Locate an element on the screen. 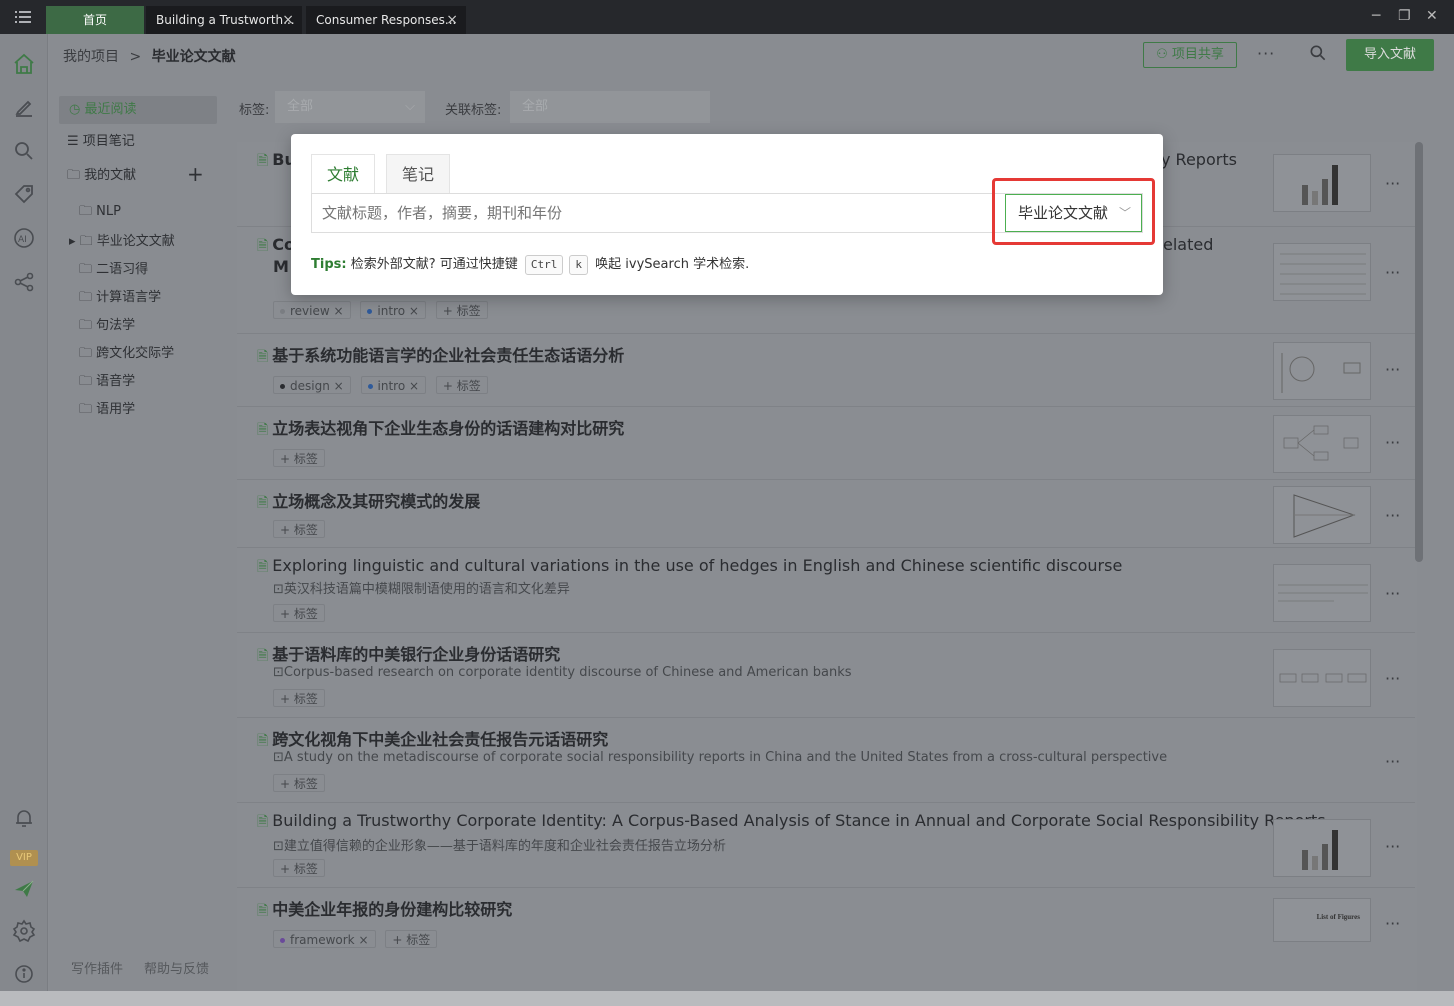  share-label: 项目共享 is located at coordinates (1197, 54).